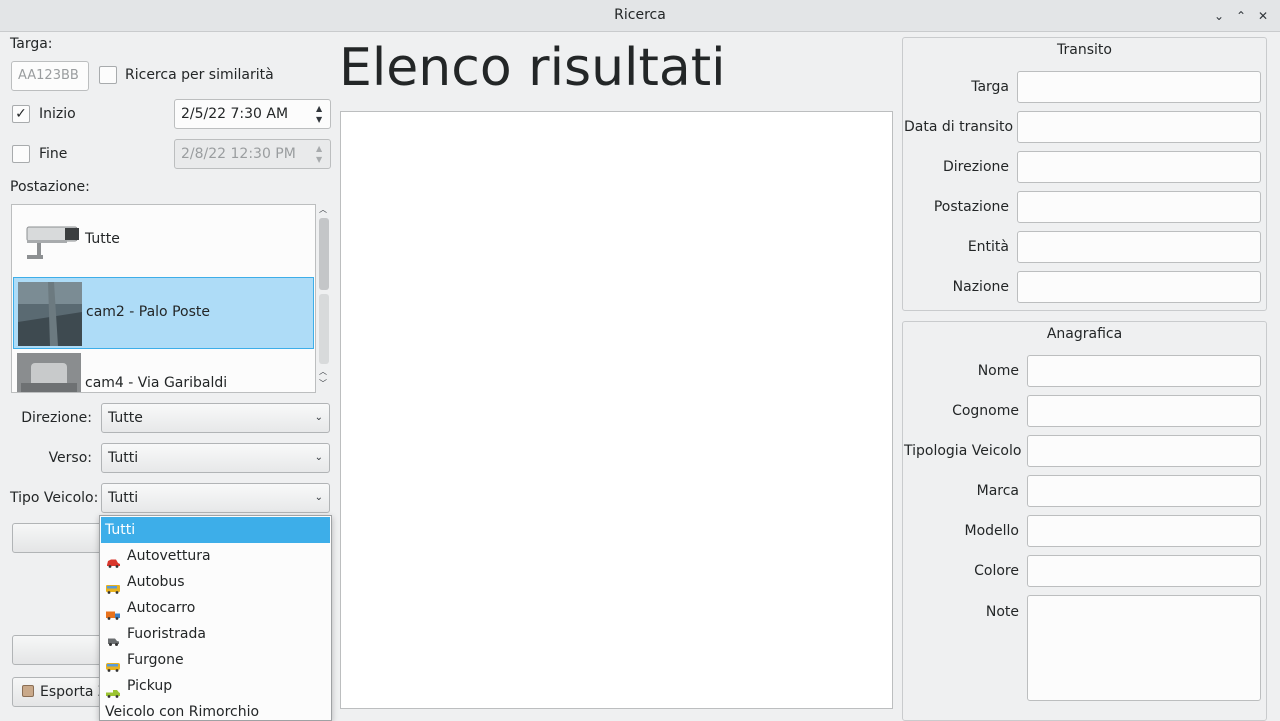 This screenshot has width=1280, height=721. Describe the element at coordinates (113, 611) in the screenshot. I see `truck-icon` at that location.